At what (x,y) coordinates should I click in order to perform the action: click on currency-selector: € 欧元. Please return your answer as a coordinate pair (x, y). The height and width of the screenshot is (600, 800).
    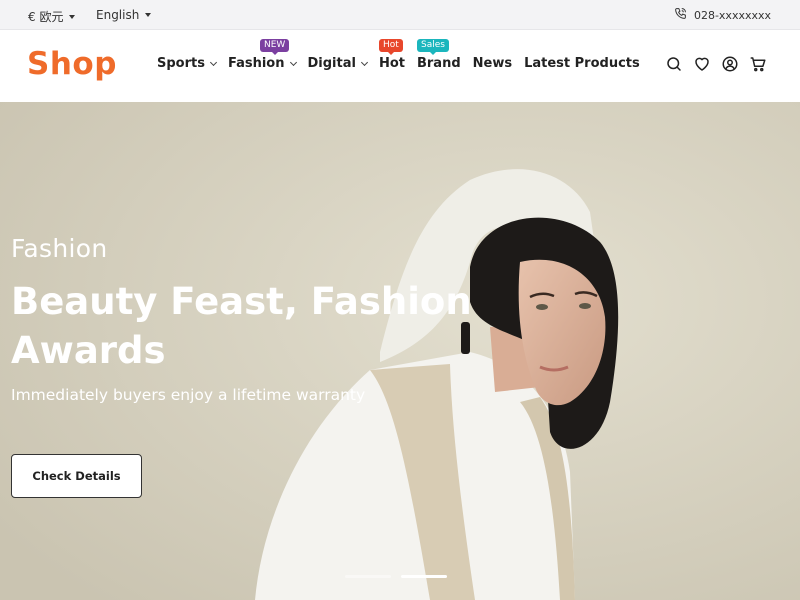
    Looking at the image, I should click on (52, 16).